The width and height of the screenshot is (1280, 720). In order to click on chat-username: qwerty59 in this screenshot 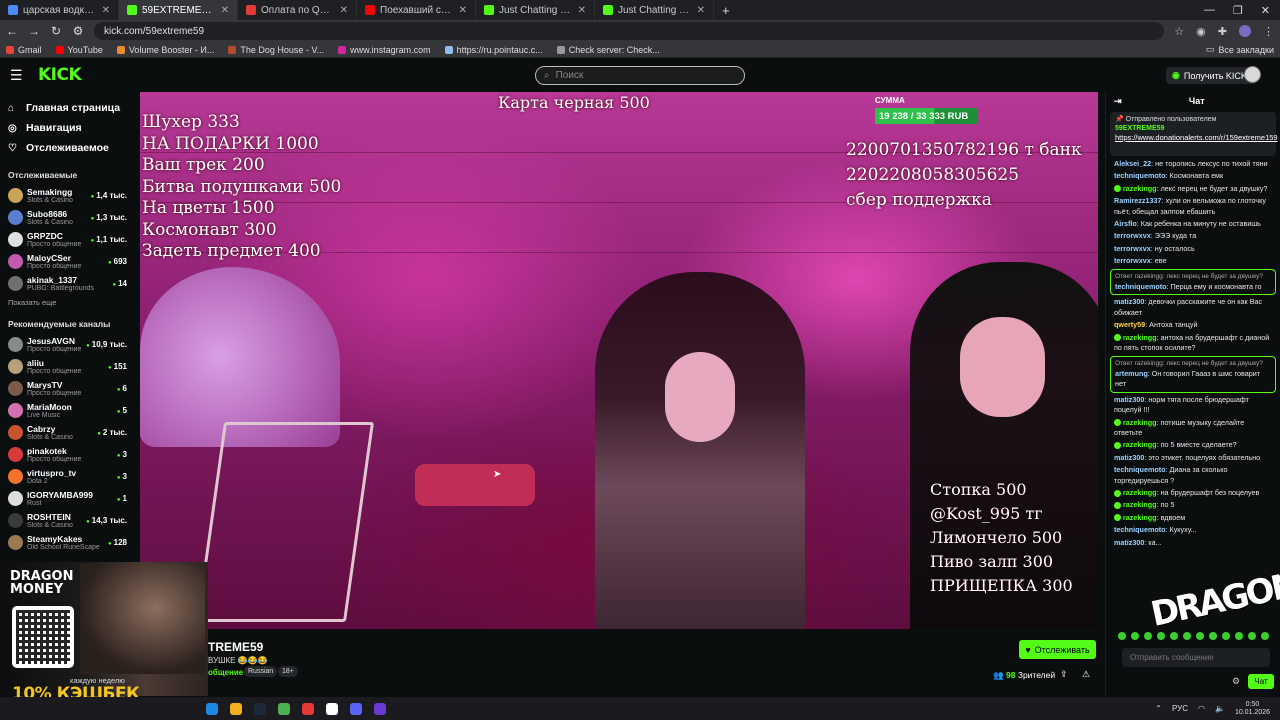, I will do `click(1129, 324)`.